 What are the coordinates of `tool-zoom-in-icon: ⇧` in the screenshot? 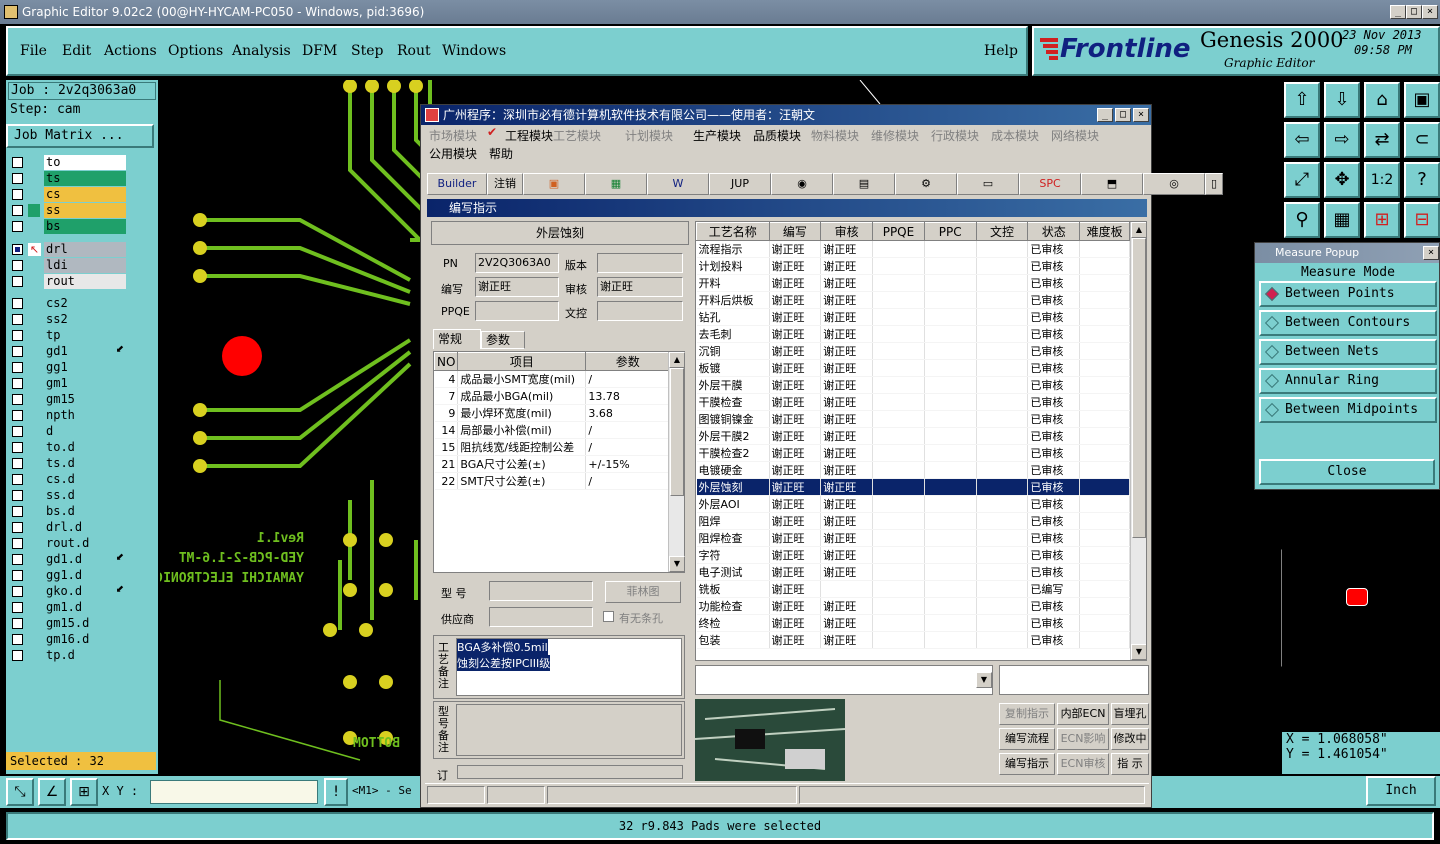 It's located at (1302, 100).